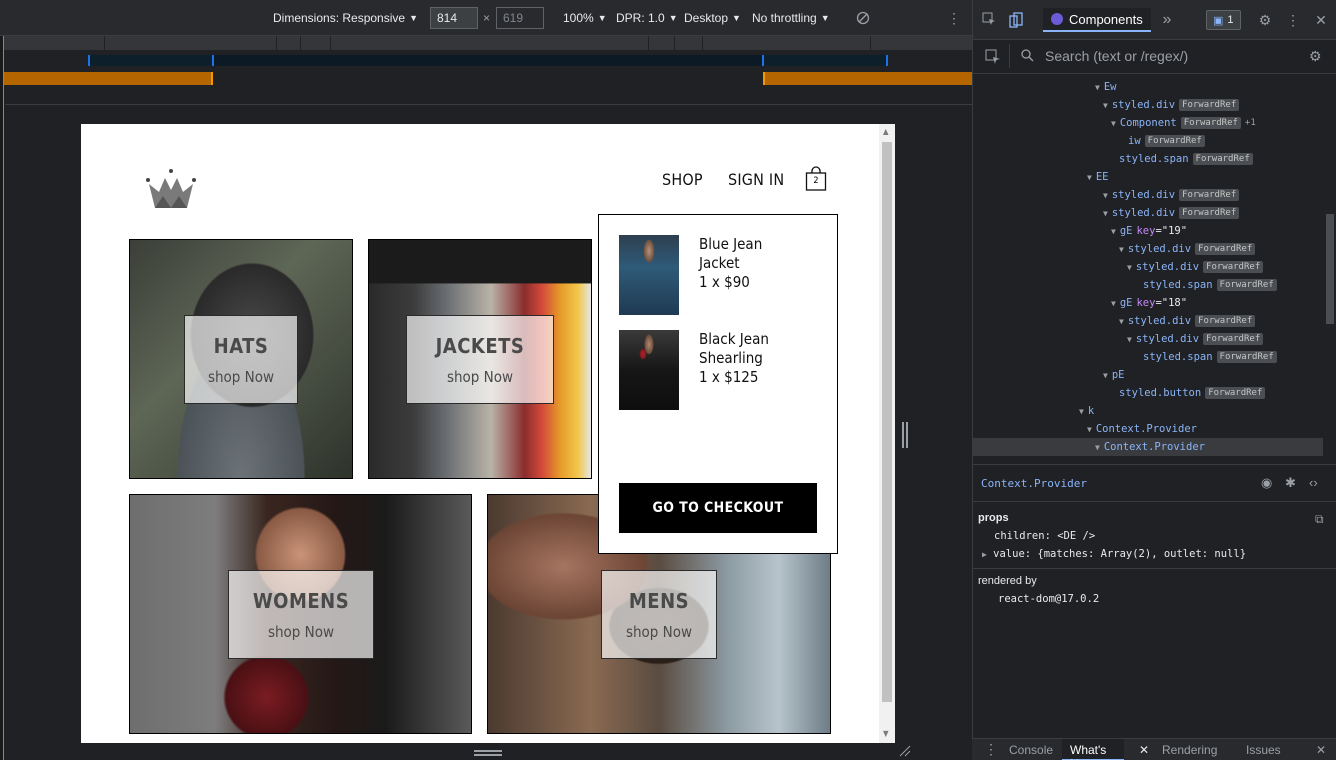  I want to click on tree-node: ▼ pE, so click(1113, 375).